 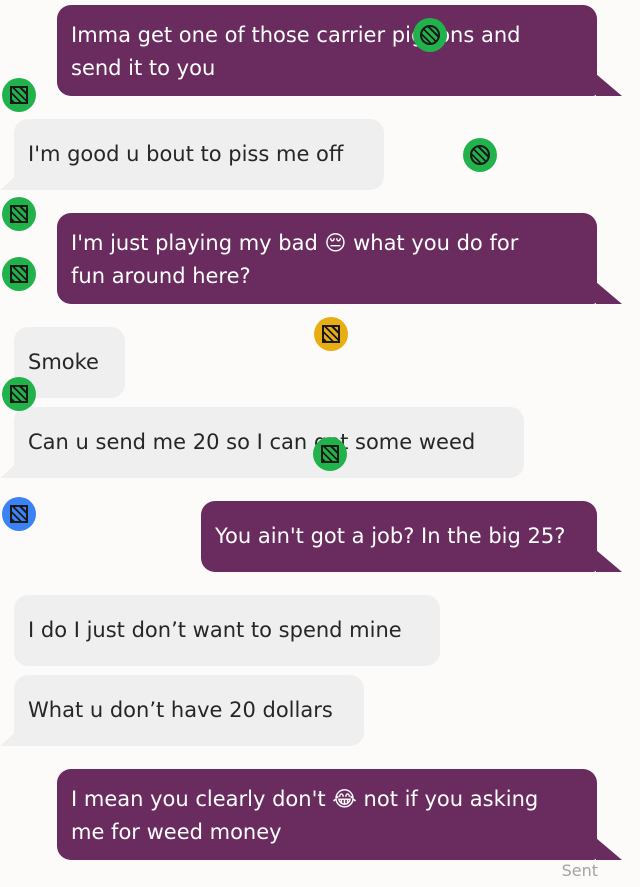 What do you see at coordinates (194, 243) in the screenshot?
I see `message-text: I'm just playing my bad` at bounding box center [194, 243].